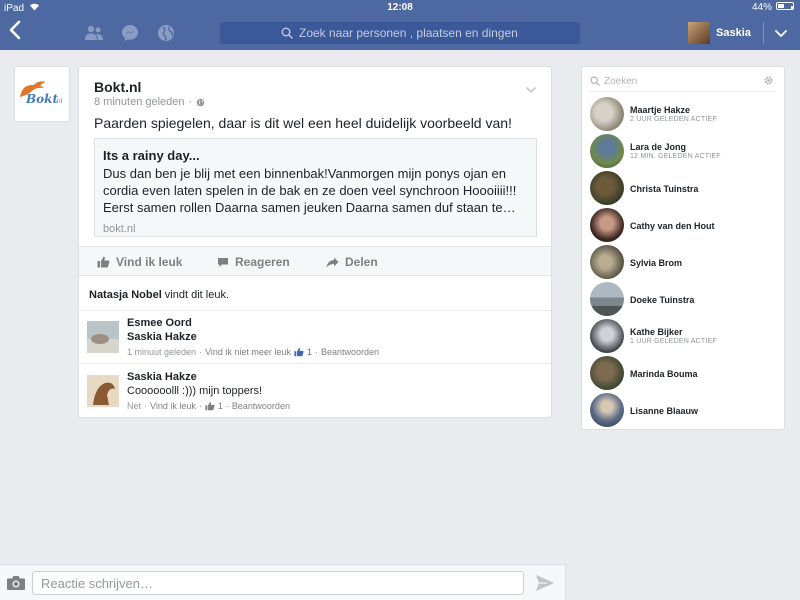  What do you see at coordinates (656, 332) in the screenshot?
I see `friend-name: Kathe Bijker` at bounding box center [656, 332].